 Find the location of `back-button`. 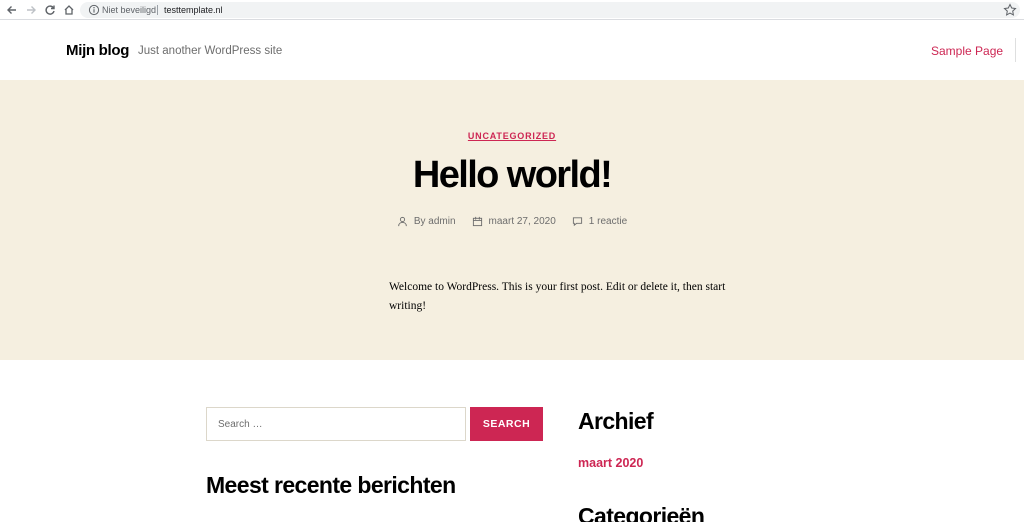

back-button is located at coordinates (12, 10).